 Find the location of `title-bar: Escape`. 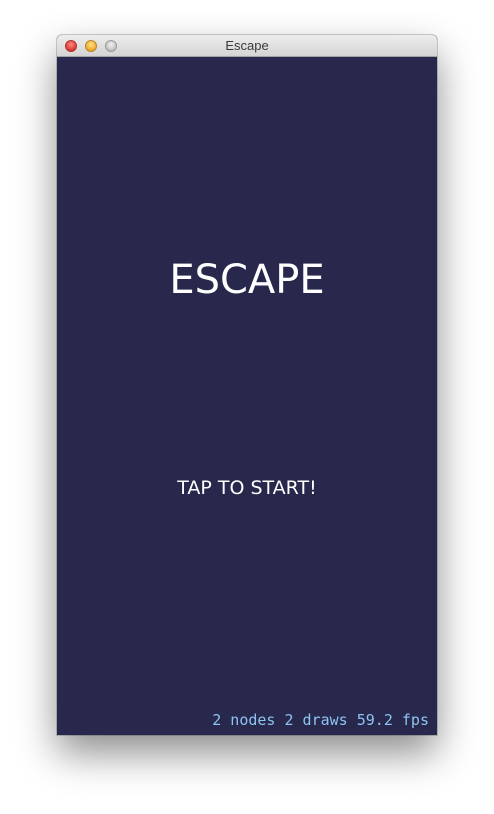

title-bar: Escape is located at coordinates (247, 46).